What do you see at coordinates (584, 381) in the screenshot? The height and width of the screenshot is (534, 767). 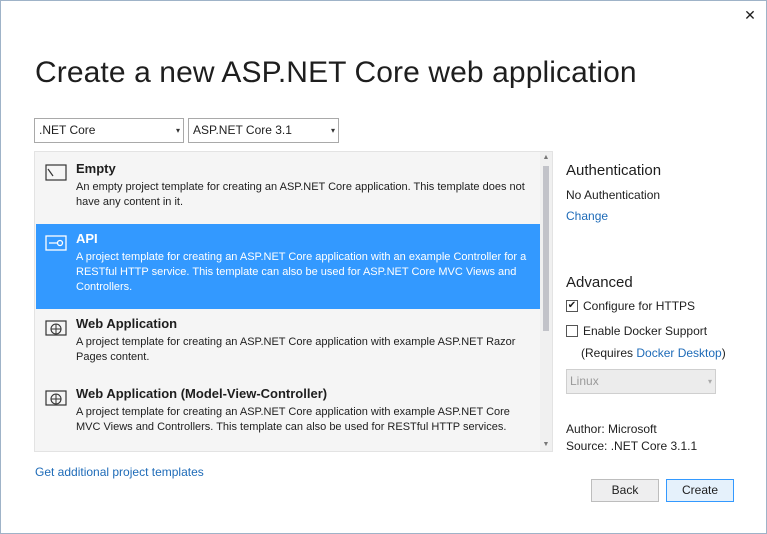 I see `docker-os-value: Linux` at bounding box center [584, 381].